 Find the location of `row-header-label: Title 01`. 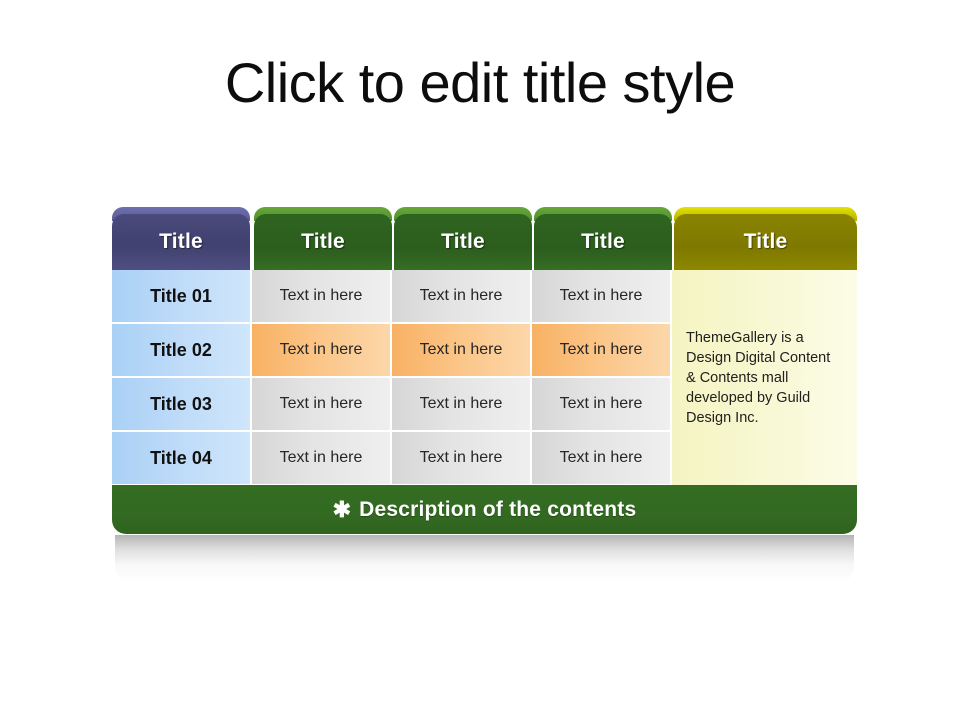

row-header-label: Title 01 is located at coordinates (181, 295).